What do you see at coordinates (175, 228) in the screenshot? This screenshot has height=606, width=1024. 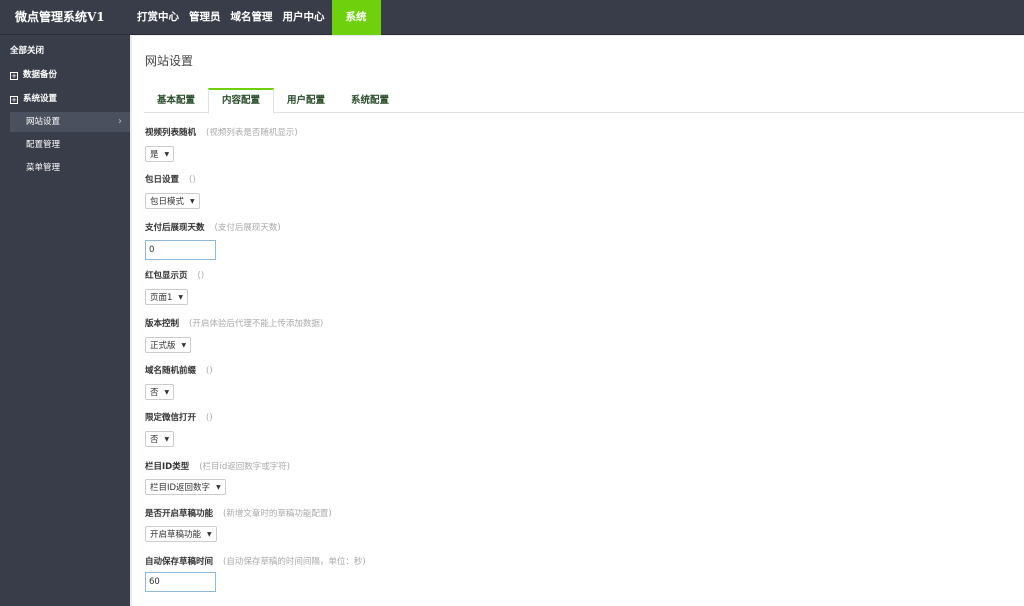 I see `label-text: 支付后展现天数` at bounding box center [175, 228].